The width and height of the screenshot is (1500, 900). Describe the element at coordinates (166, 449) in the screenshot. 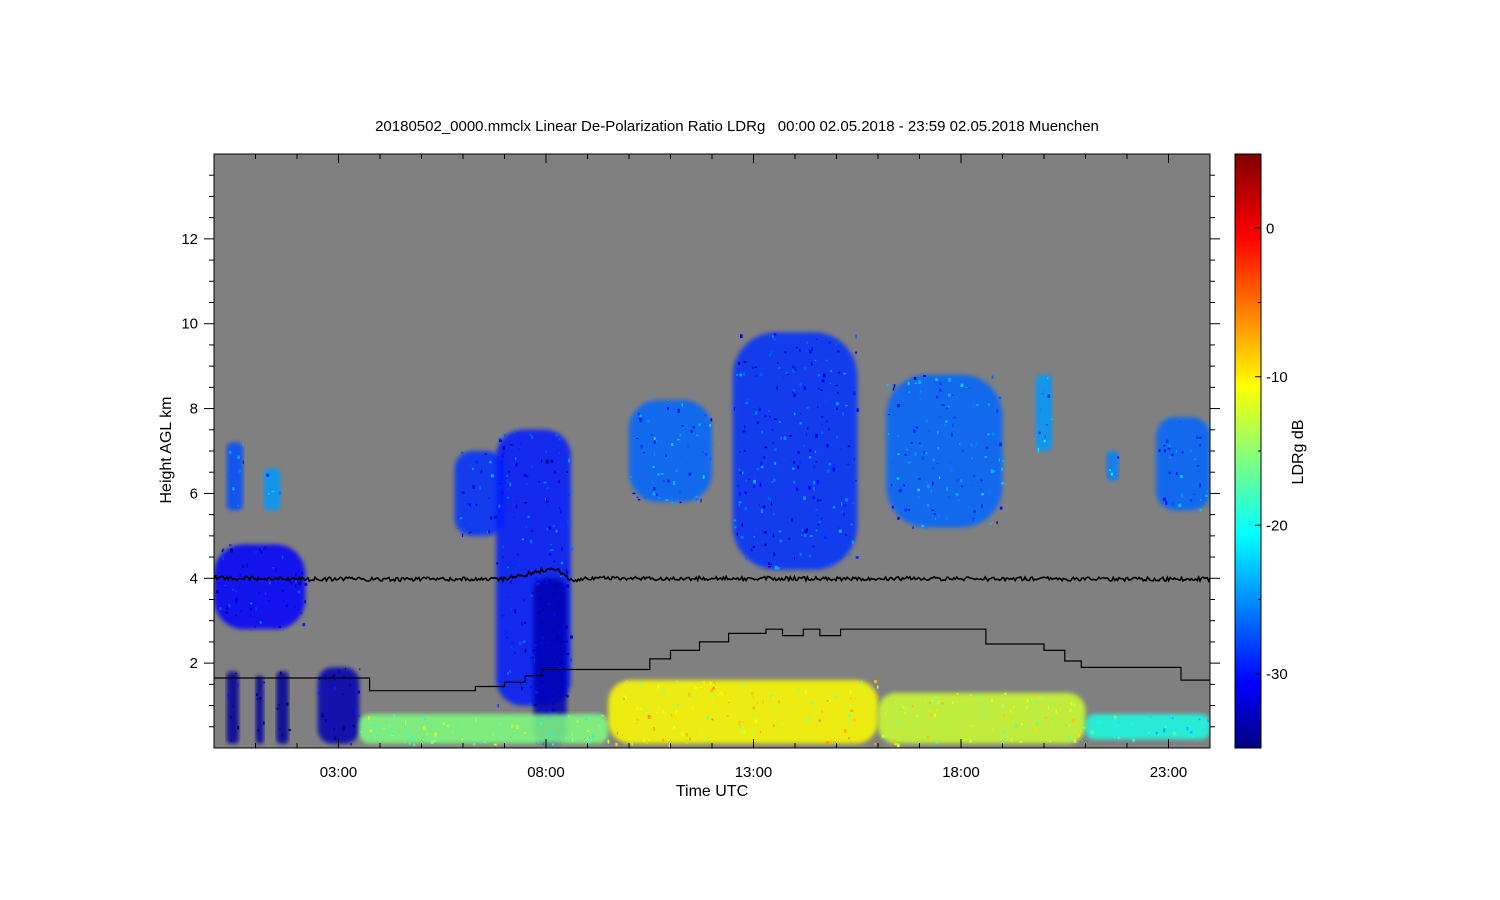

I see `y-axis-label: Height AGL km` at that location.